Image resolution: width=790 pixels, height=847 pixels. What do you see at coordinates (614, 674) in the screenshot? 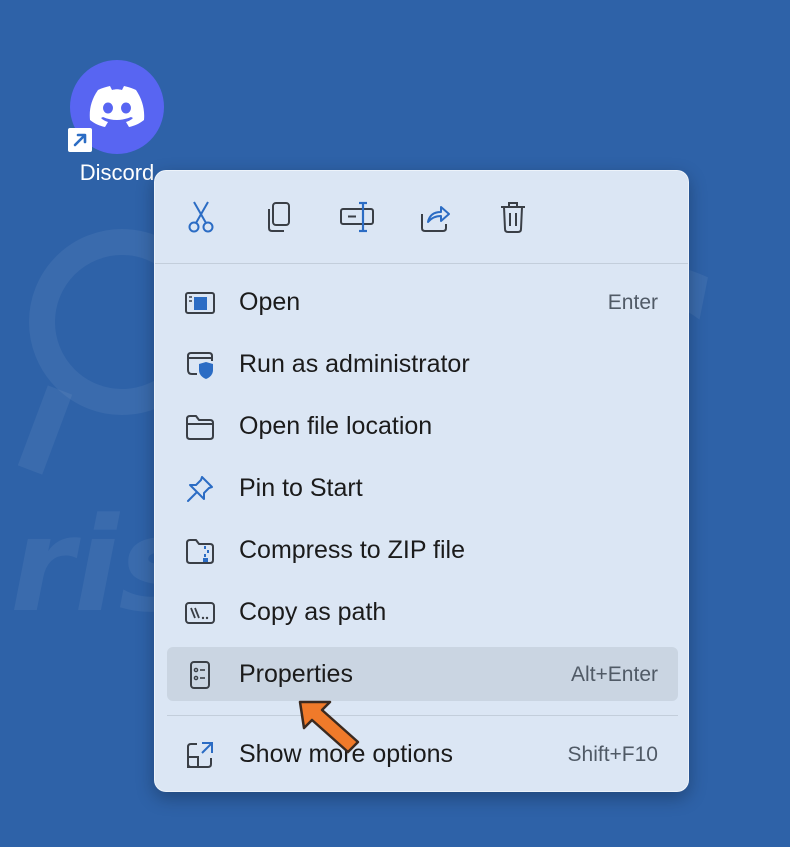
I see `menu-item-shortcut: Alt+Enter` at bounding box center [614, 674].